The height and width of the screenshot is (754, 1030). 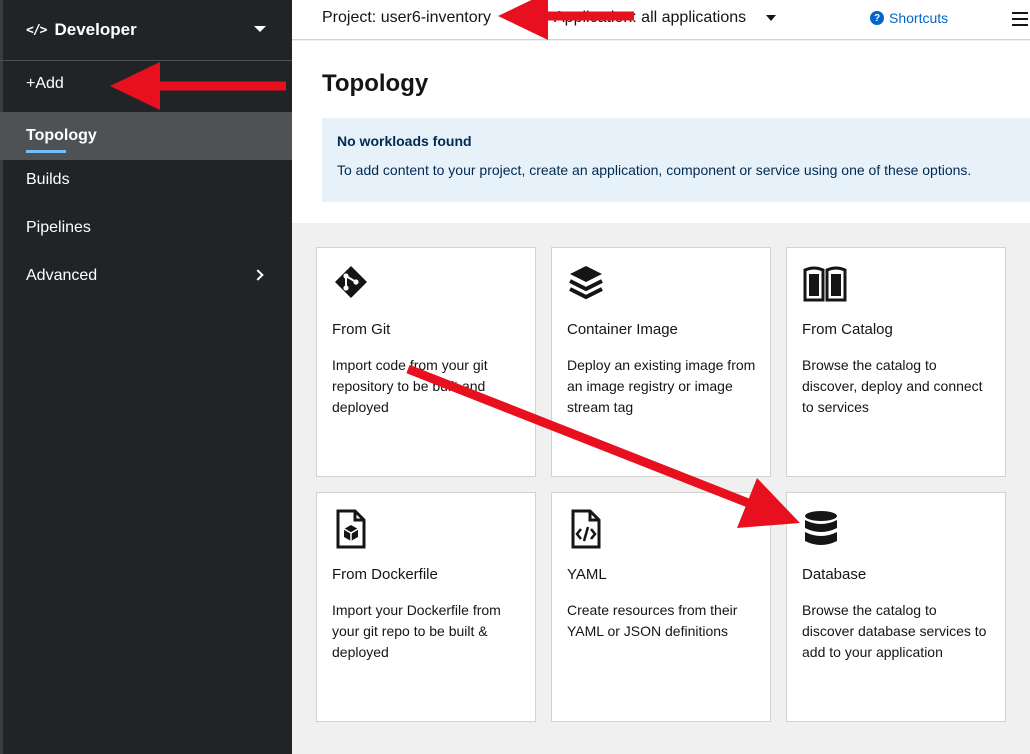 I want to click on card-title: YAML, so click(x=587, y=574).